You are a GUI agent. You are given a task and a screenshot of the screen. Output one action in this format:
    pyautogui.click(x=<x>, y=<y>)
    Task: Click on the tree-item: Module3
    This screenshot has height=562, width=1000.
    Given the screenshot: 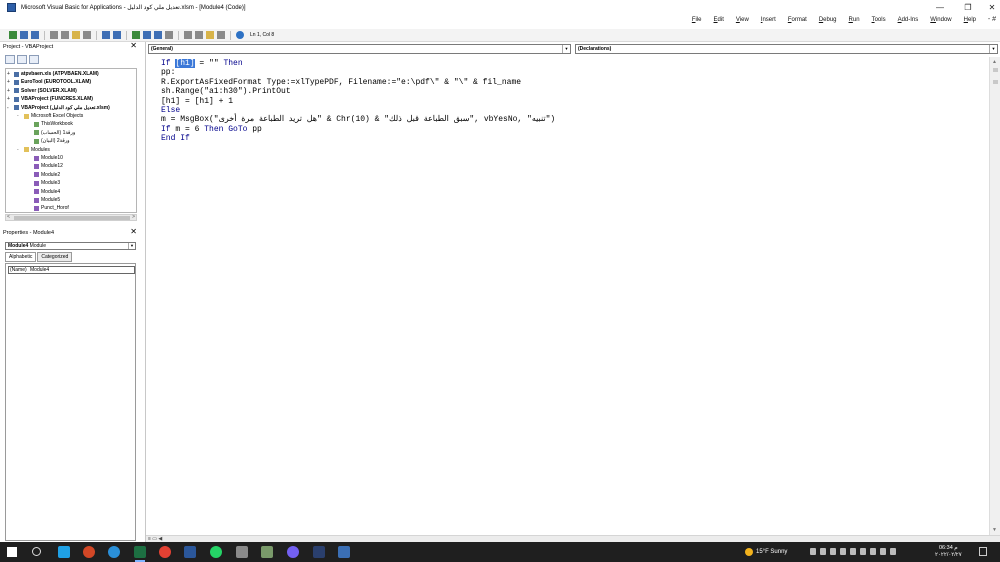 What is the action you would take?
    pyautogui.click(x=43, y=183)
    